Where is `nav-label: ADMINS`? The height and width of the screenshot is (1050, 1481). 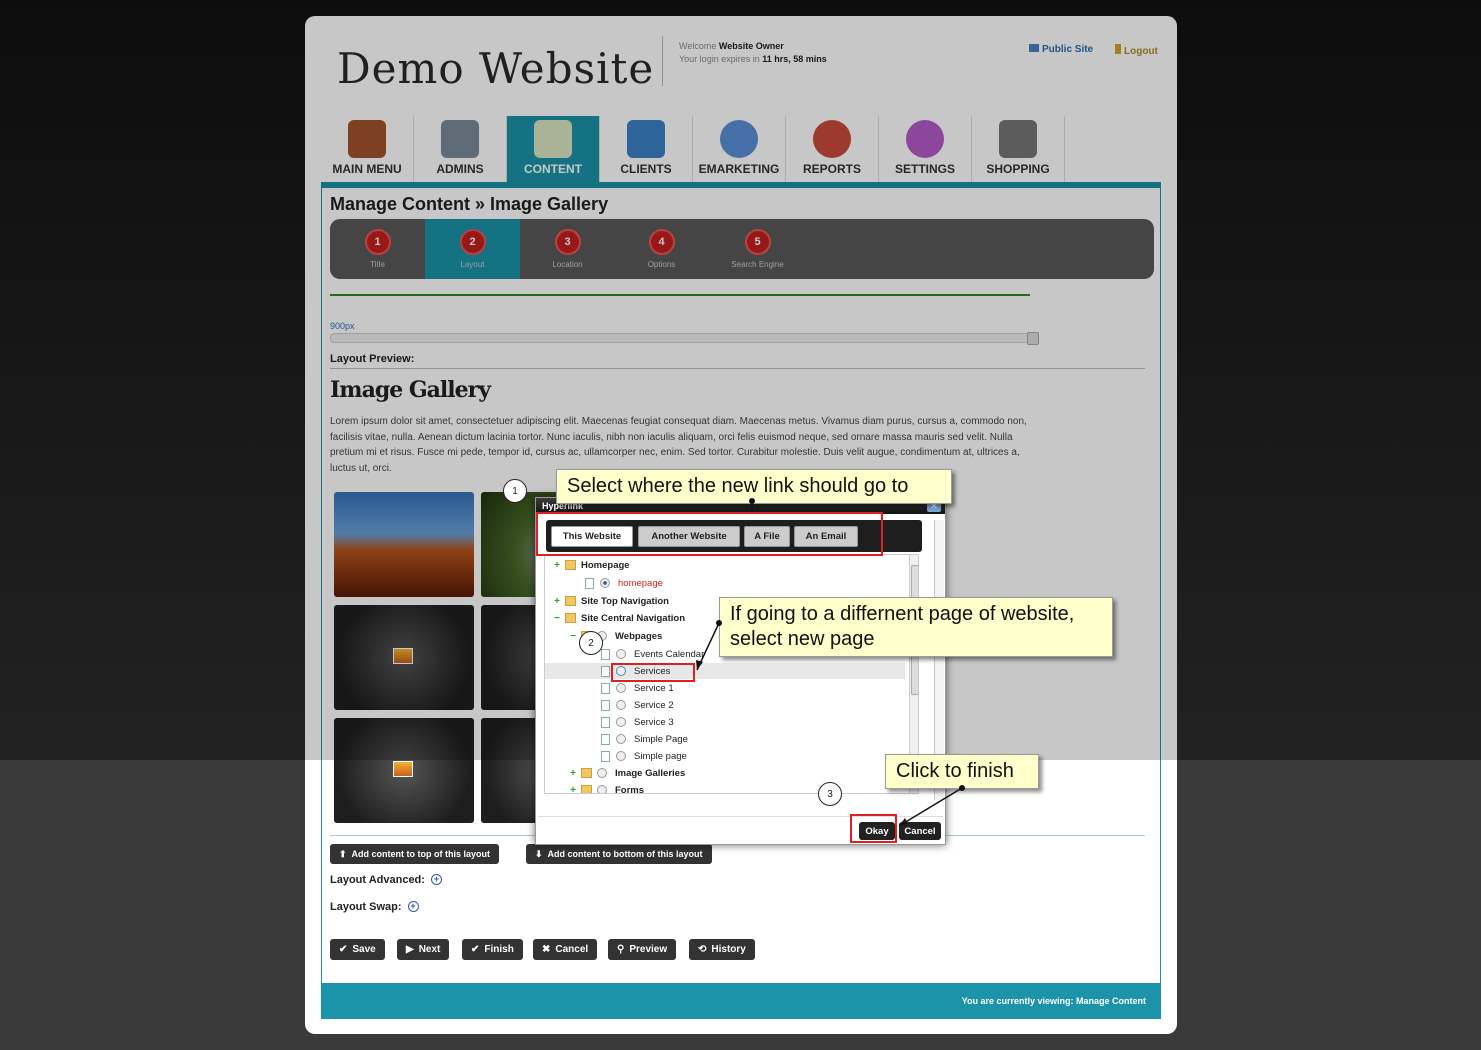 nav-label: ADMINS is located at coordinates (460, 169).